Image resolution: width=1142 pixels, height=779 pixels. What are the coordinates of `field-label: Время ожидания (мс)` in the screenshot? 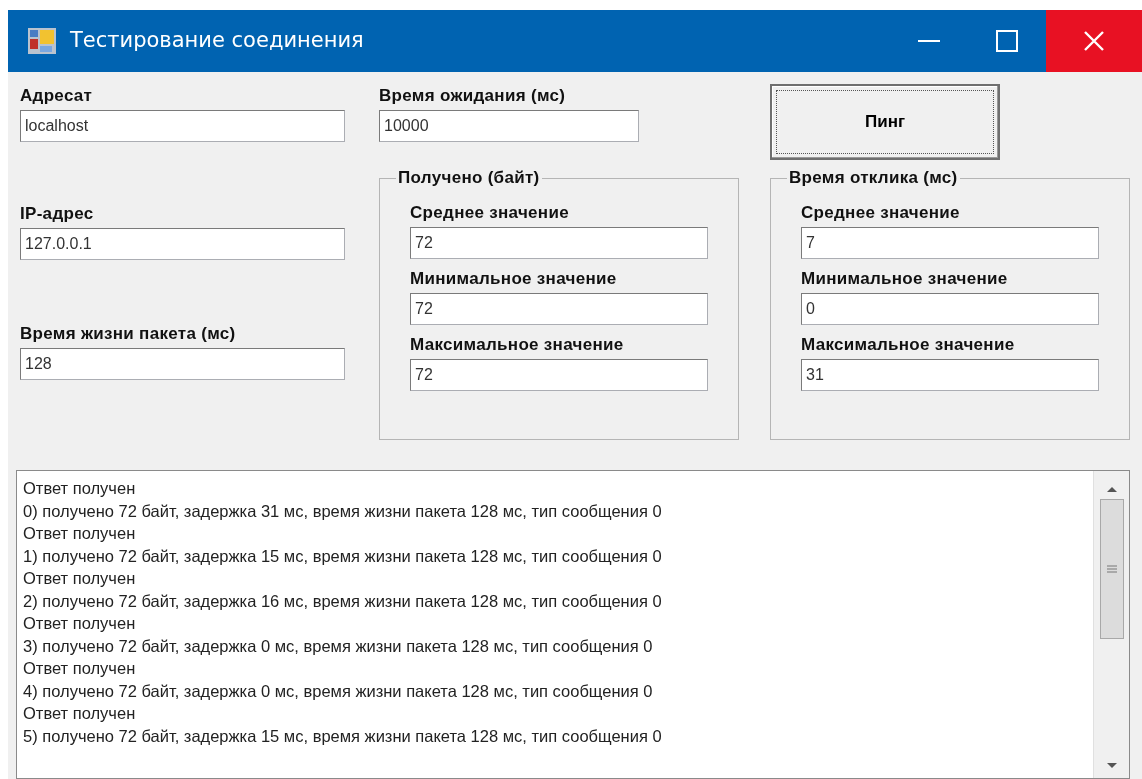 It's located at (473, 96).